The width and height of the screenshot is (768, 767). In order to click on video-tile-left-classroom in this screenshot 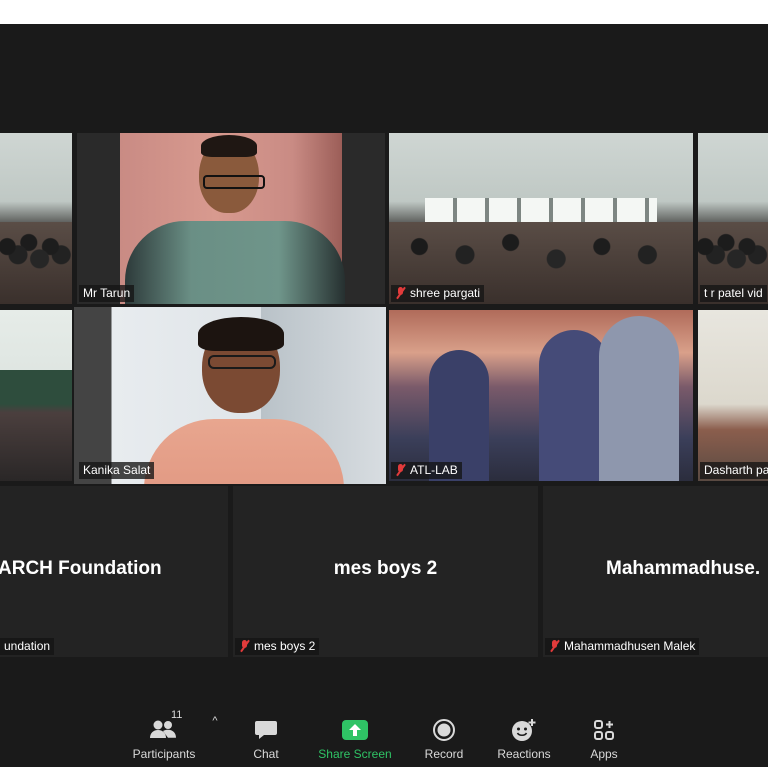, I will do `click(36, 395)`.